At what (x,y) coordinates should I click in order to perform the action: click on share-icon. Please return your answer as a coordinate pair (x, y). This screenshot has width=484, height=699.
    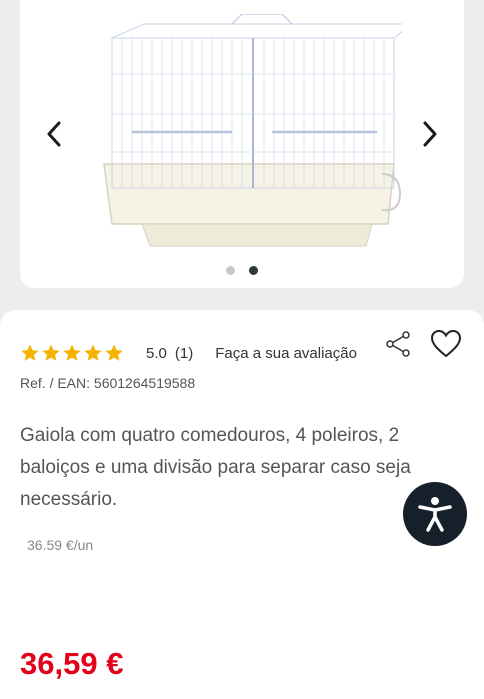
    Looking at the image, I should click on (398, 344).